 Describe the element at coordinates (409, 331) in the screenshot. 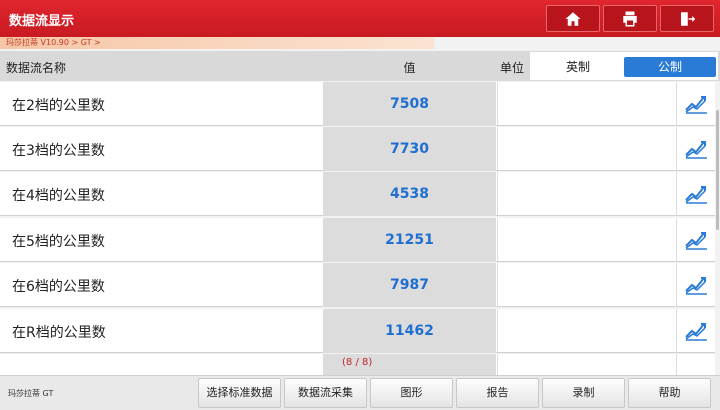

I see `row-value: 11462` at that location.